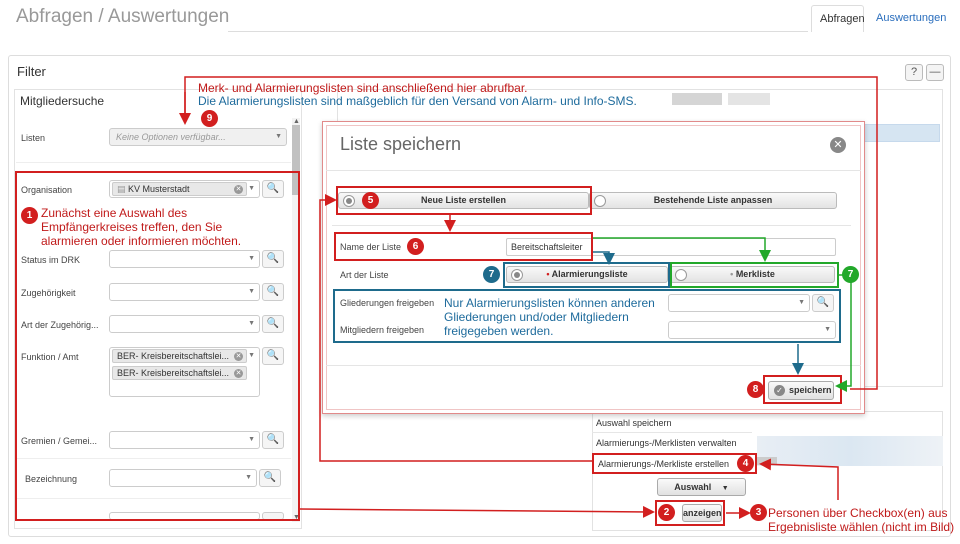 The image size is (960, 544). I want to click on badge-4: 4, so click(745, 463).